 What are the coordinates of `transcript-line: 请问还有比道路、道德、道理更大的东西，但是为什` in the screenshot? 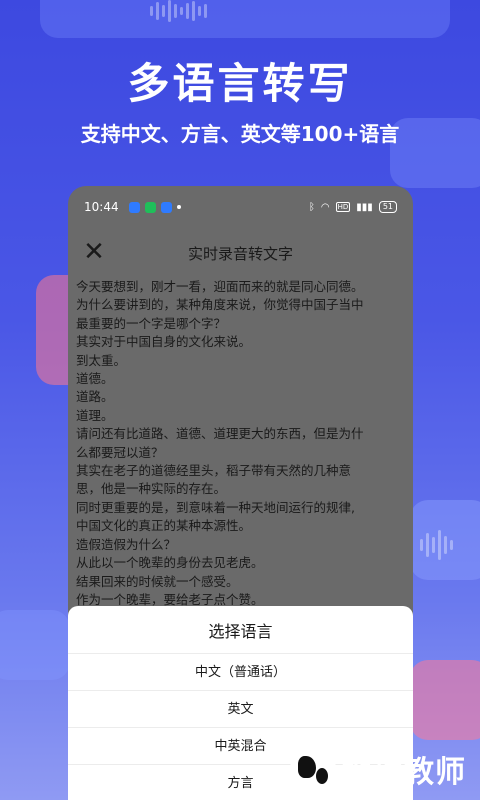 It's located at (220, 434).